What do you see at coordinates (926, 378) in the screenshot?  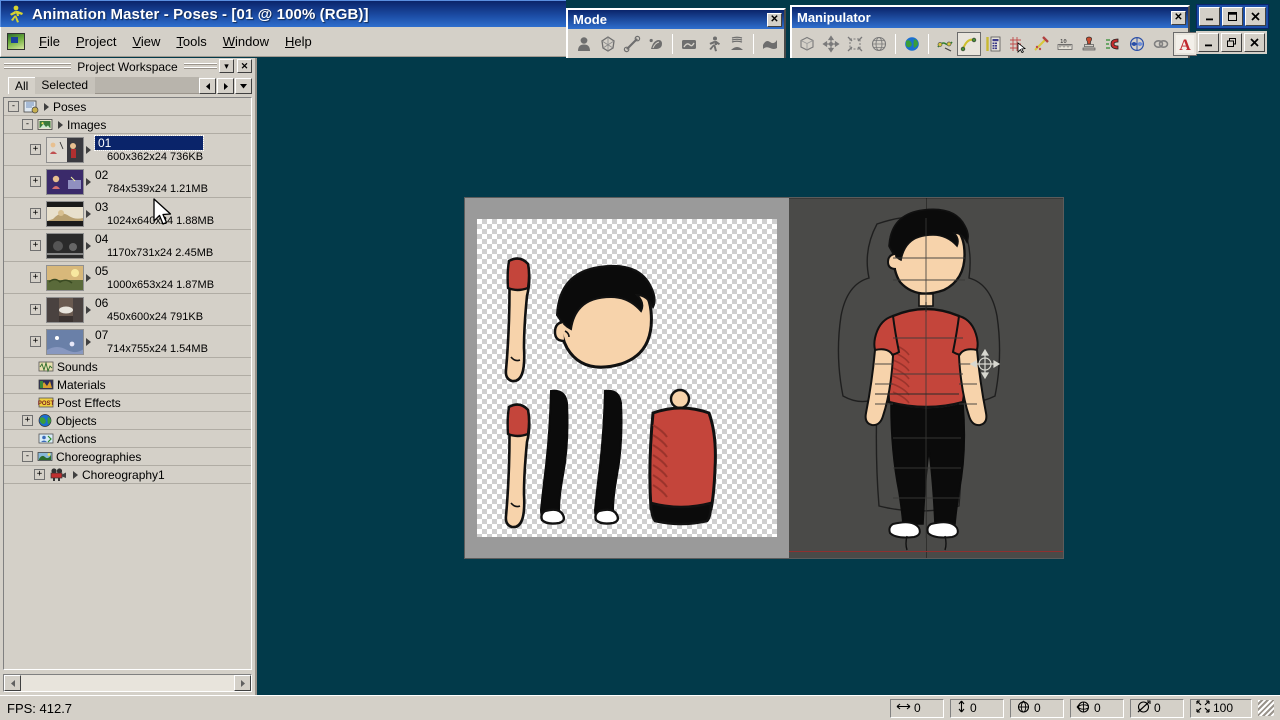 I see `model-viewport` at bounding box center [926, 378].